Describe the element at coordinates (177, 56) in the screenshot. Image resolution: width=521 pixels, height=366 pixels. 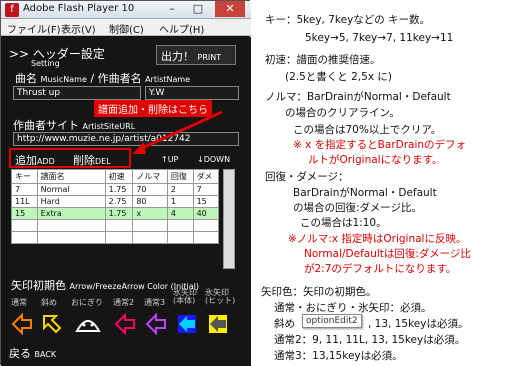
I see `print-label: 出力！` at that location.